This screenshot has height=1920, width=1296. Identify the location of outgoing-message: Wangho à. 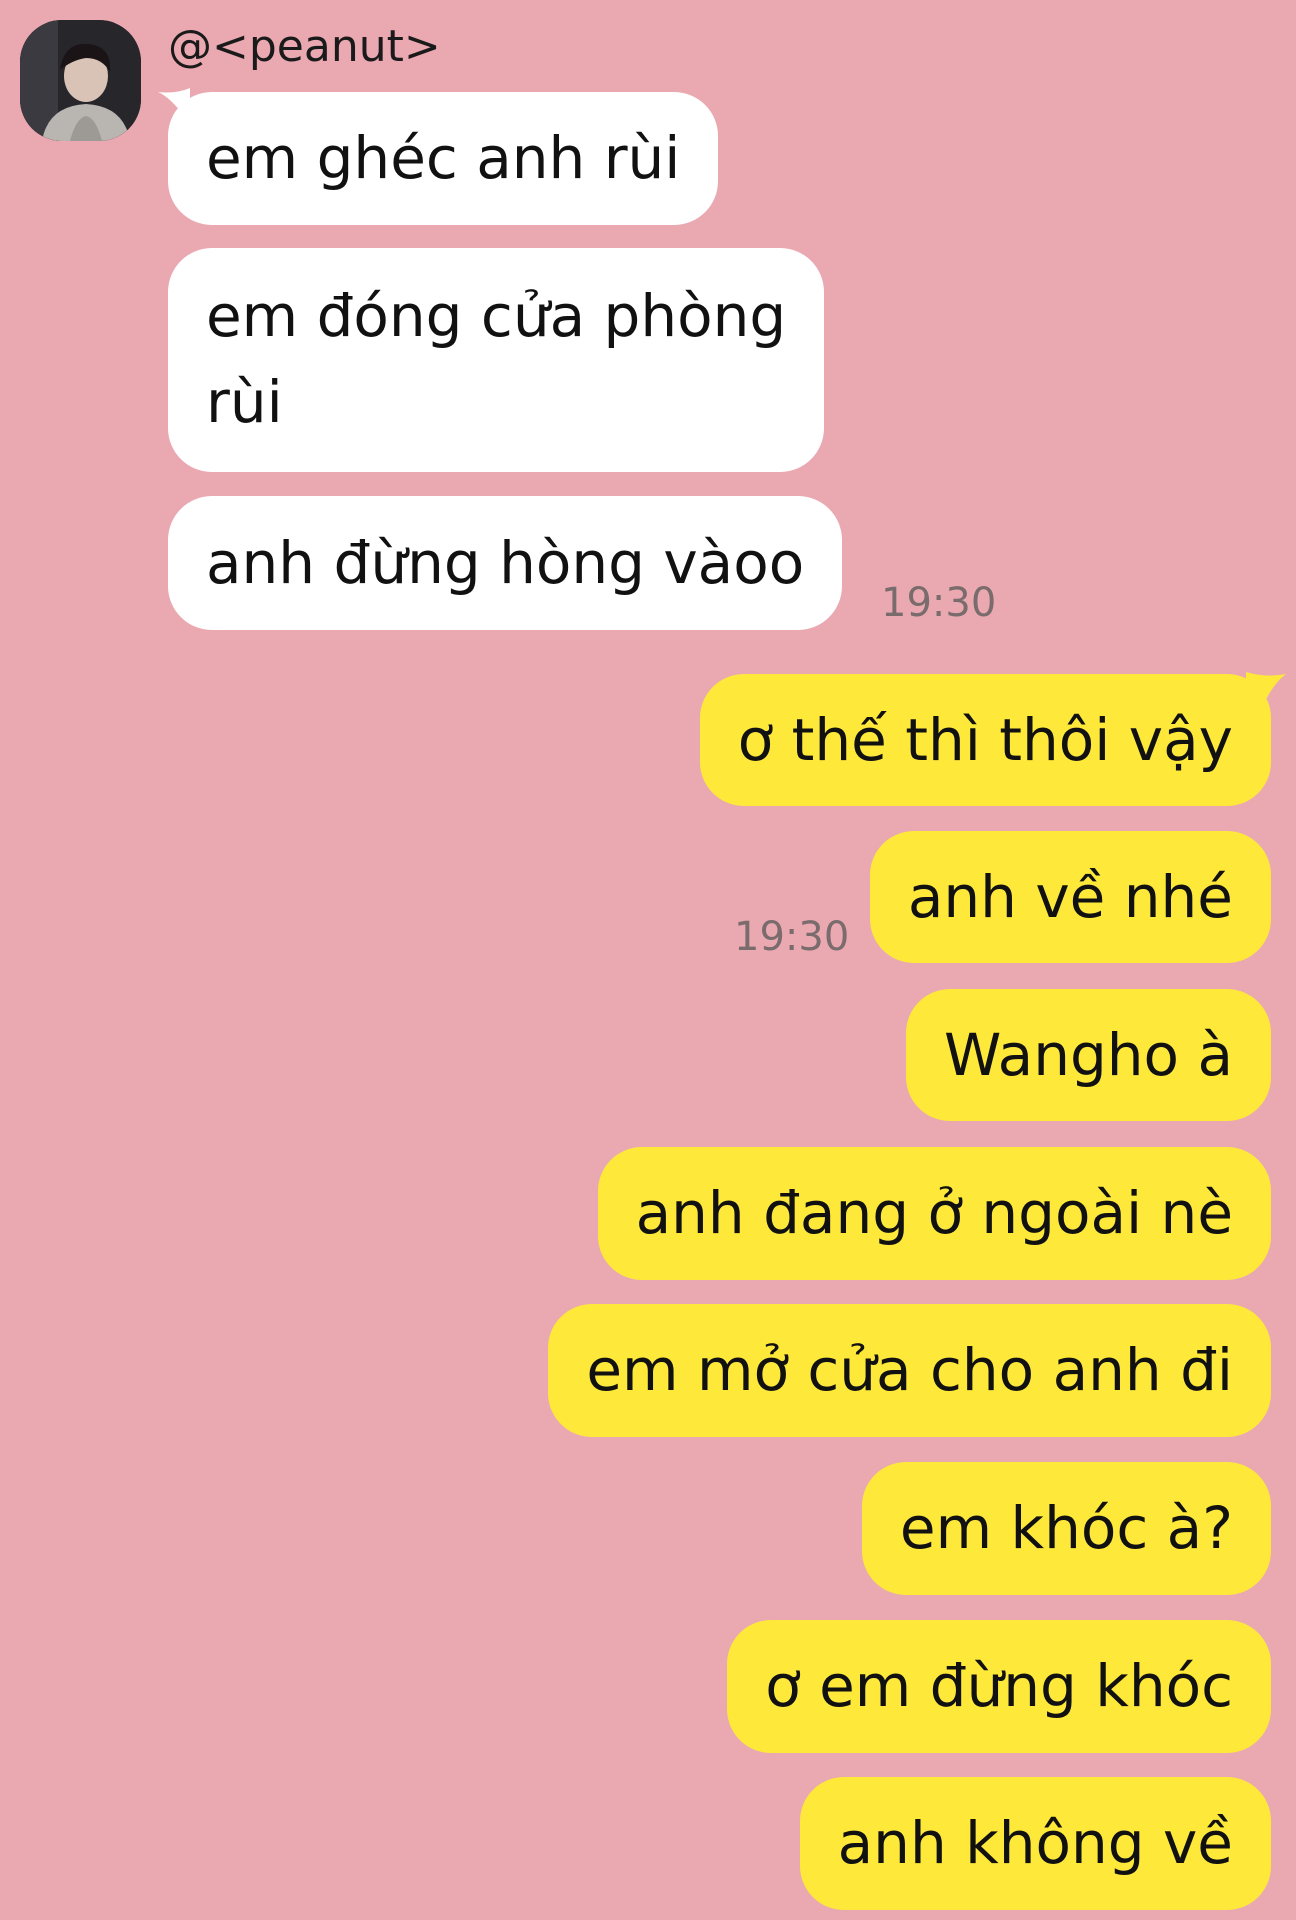
(1088, 1055).